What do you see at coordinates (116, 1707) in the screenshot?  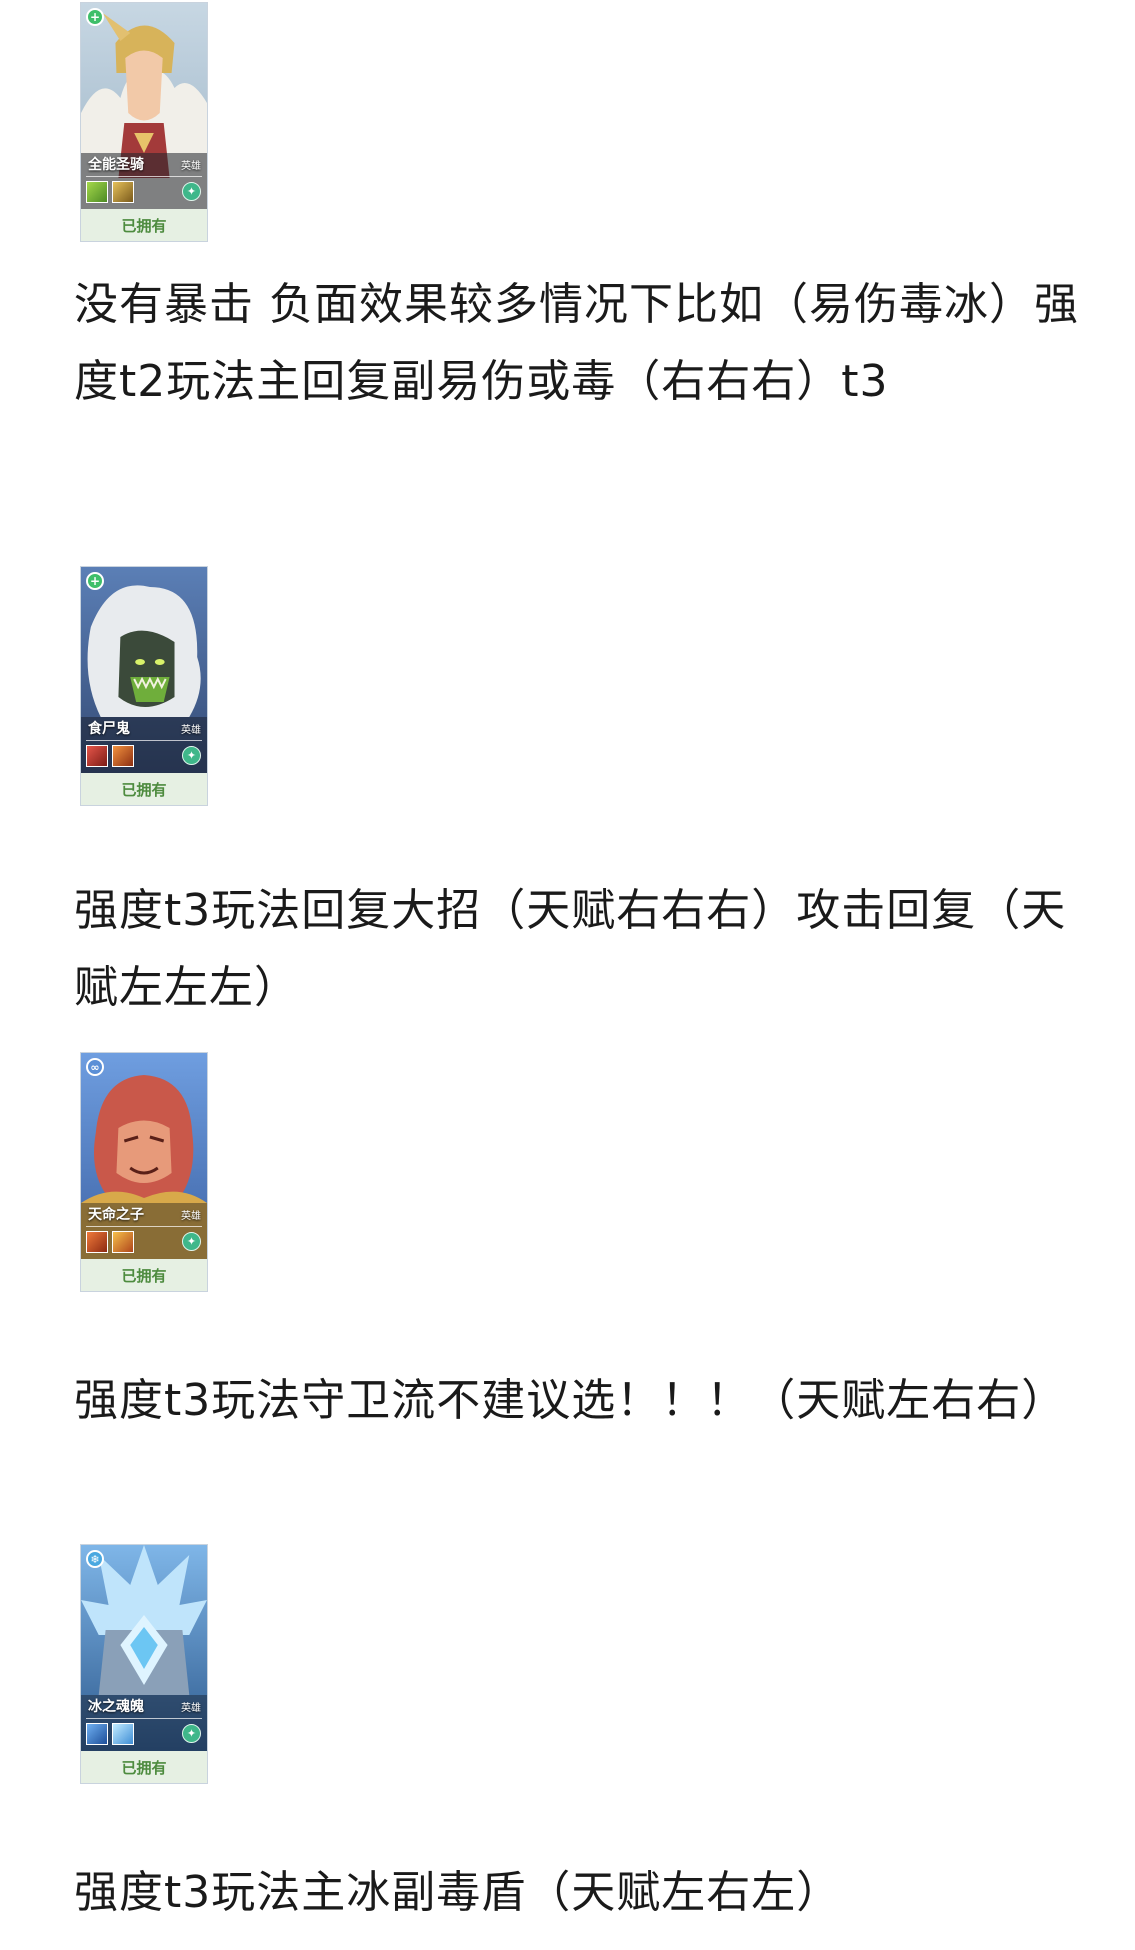 I see `hero-name: 冰之魂魄` at bounding box center [116, 1707].